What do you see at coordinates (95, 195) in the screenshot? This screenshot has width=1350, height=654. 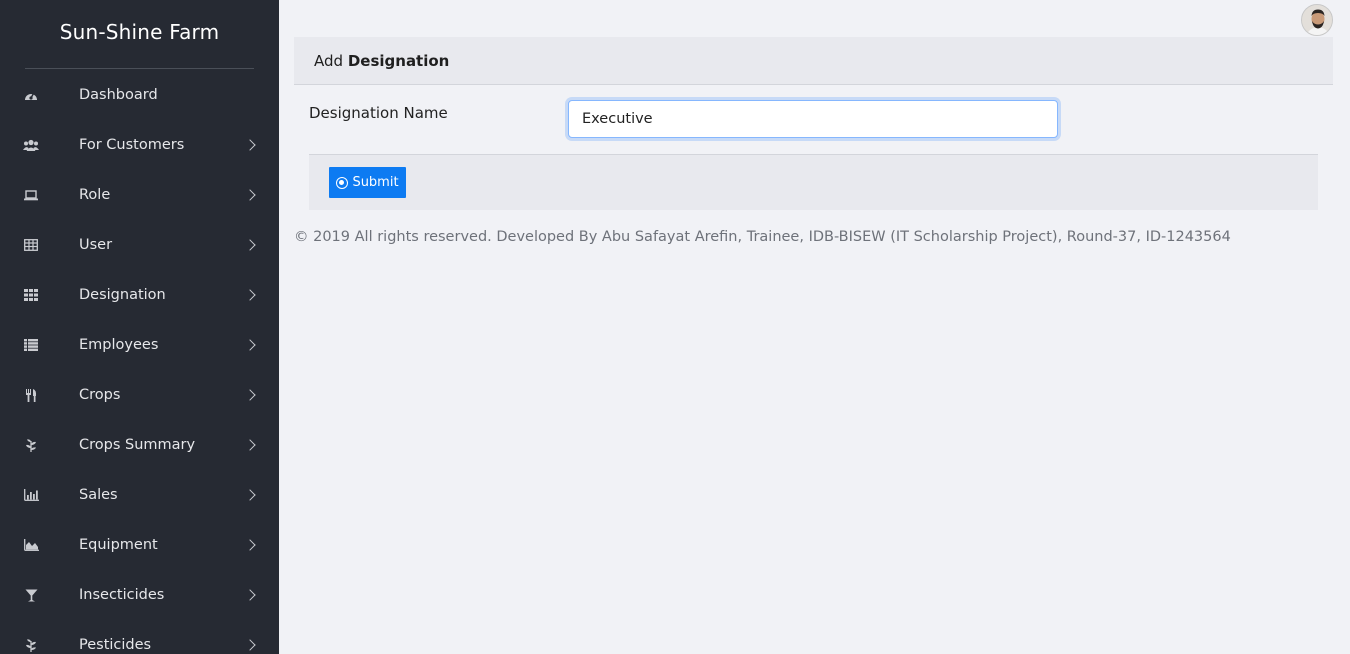 I see `sidebar-item-label: Role` at bounding box center [95, 195].